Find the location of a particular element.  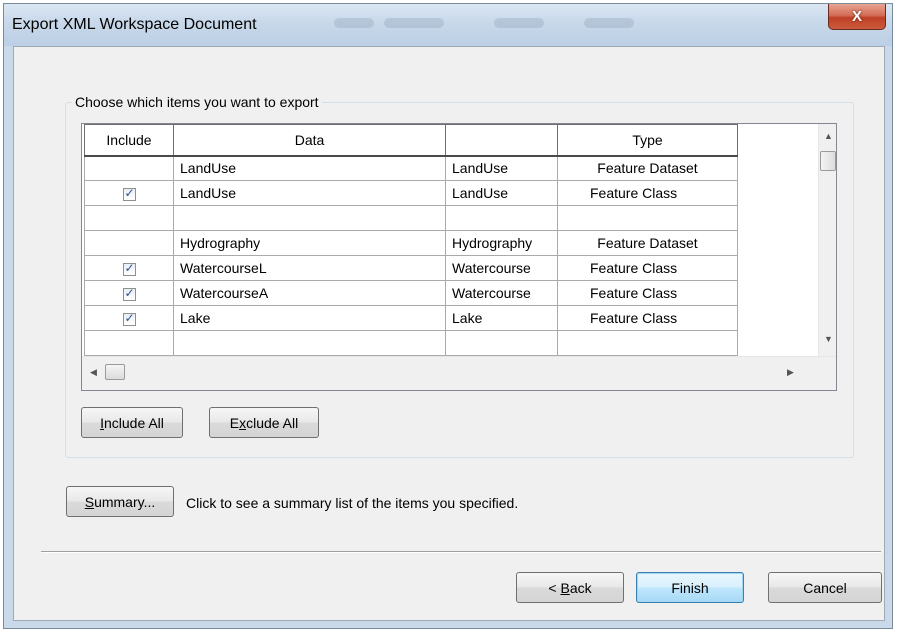

exclude-all-button: Exclude All is located at coordinates (264, 422).